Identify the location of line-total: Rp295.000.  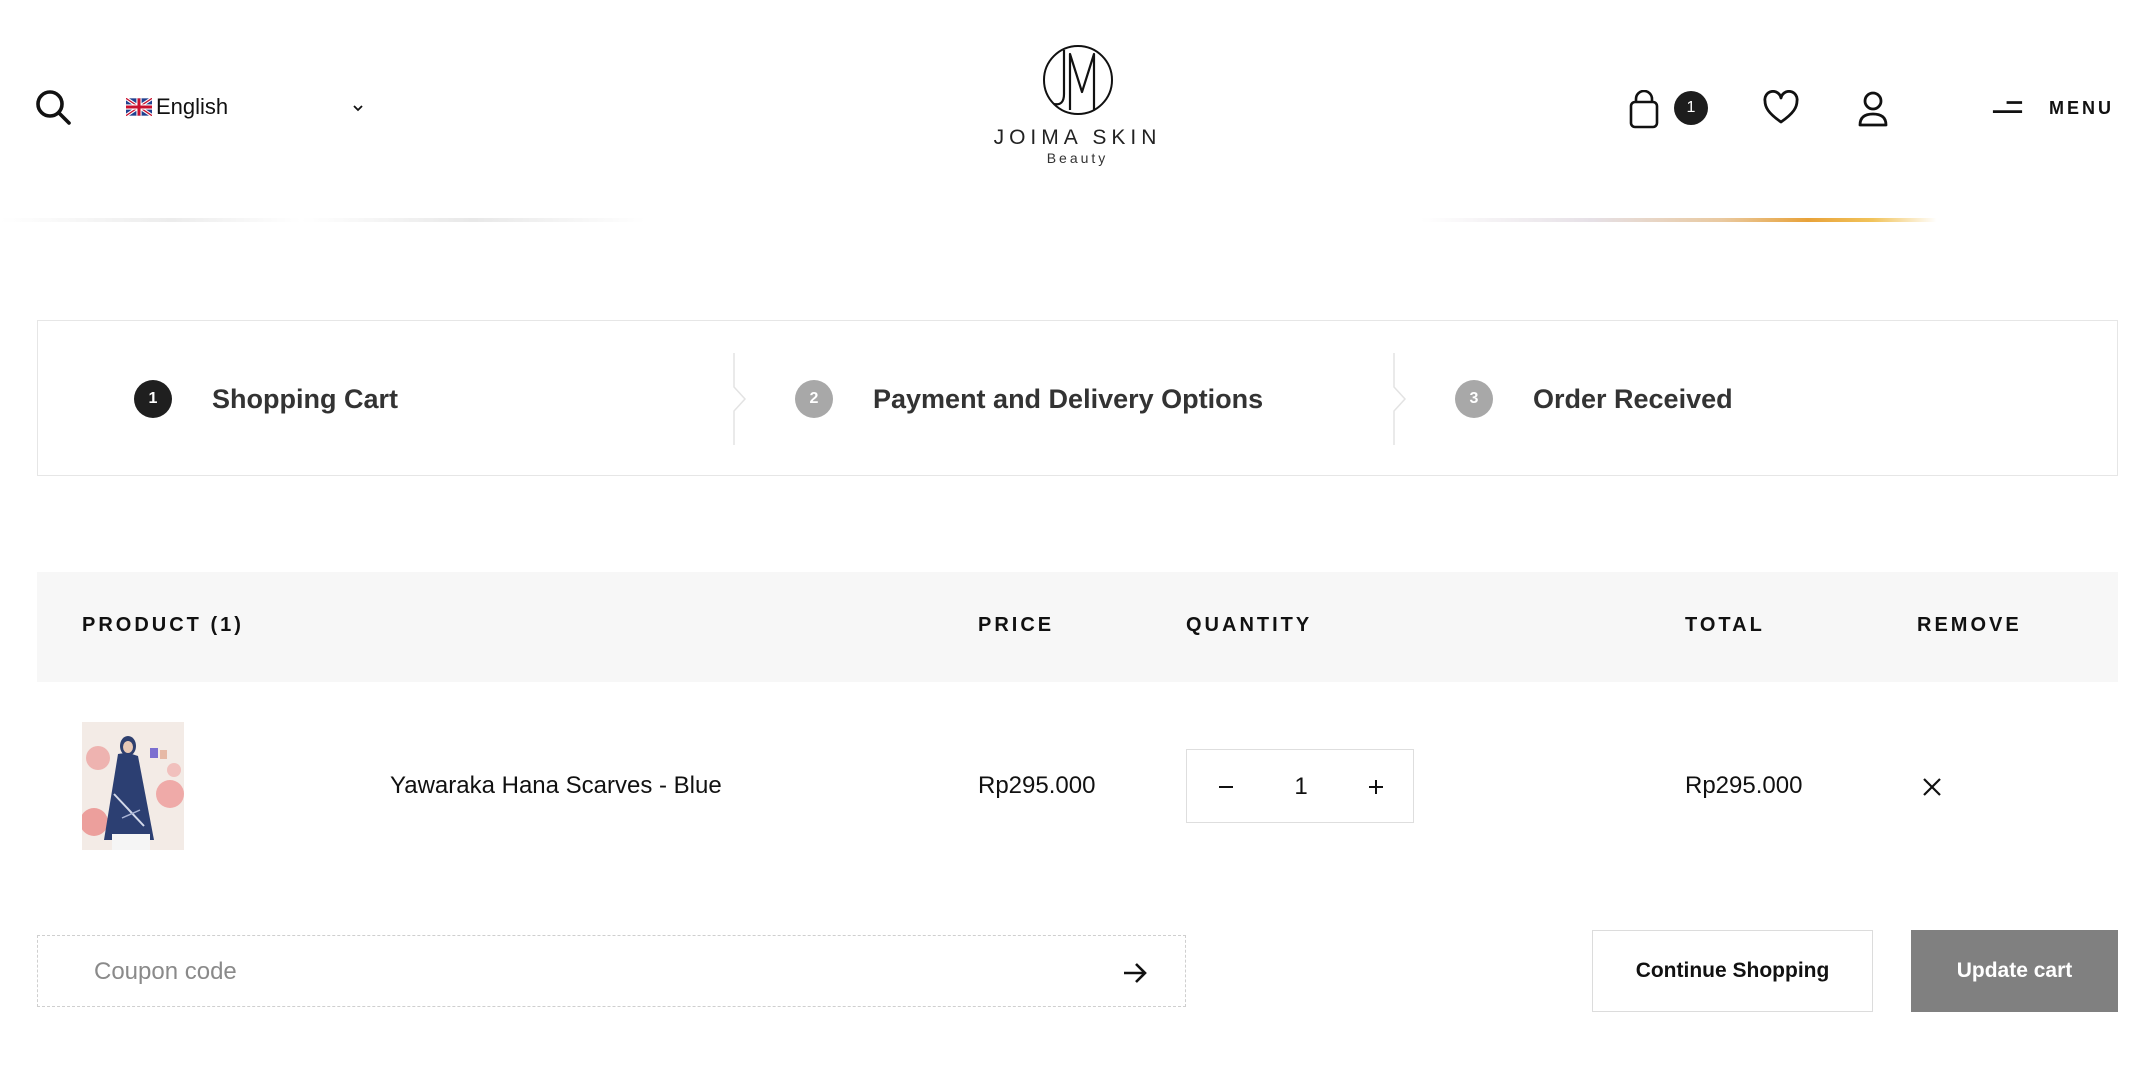
(1744, 785).